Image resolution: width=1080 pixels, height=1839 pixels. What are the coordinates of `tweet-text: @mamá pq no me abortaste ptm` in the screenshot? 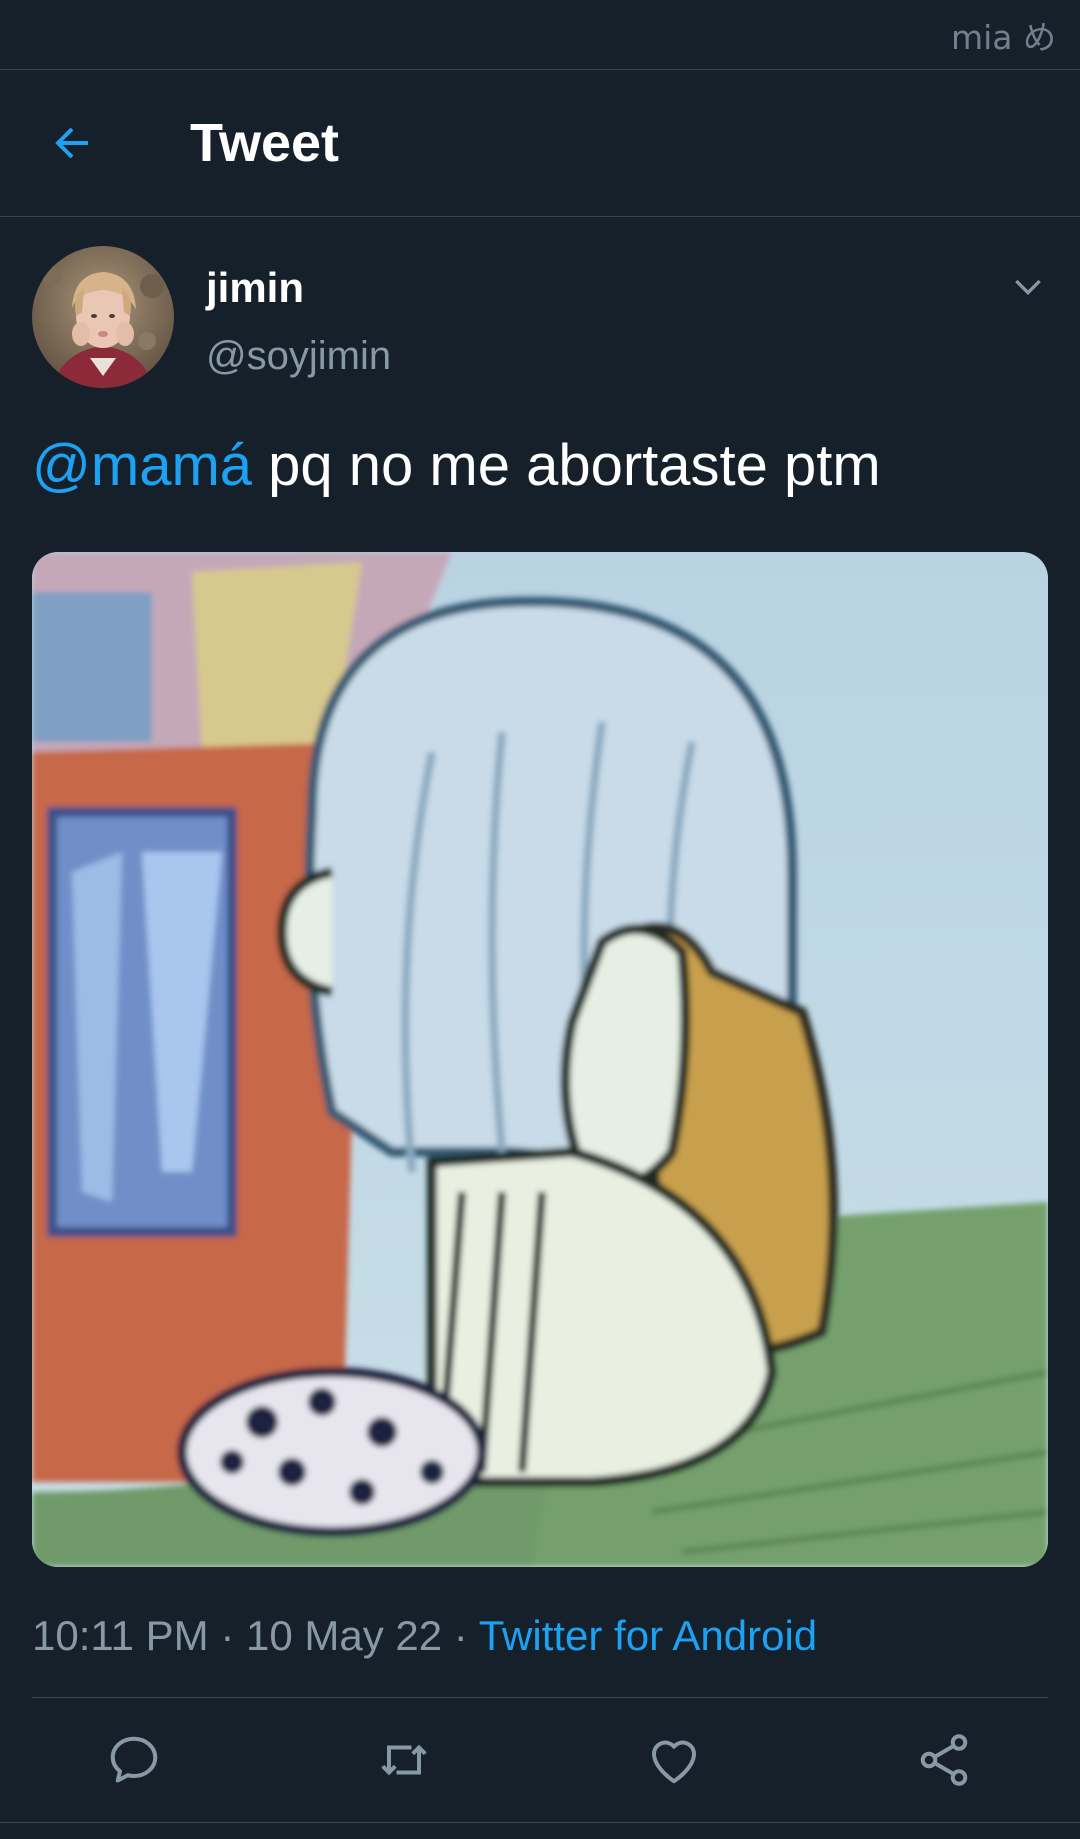 It's located at (456, 465).